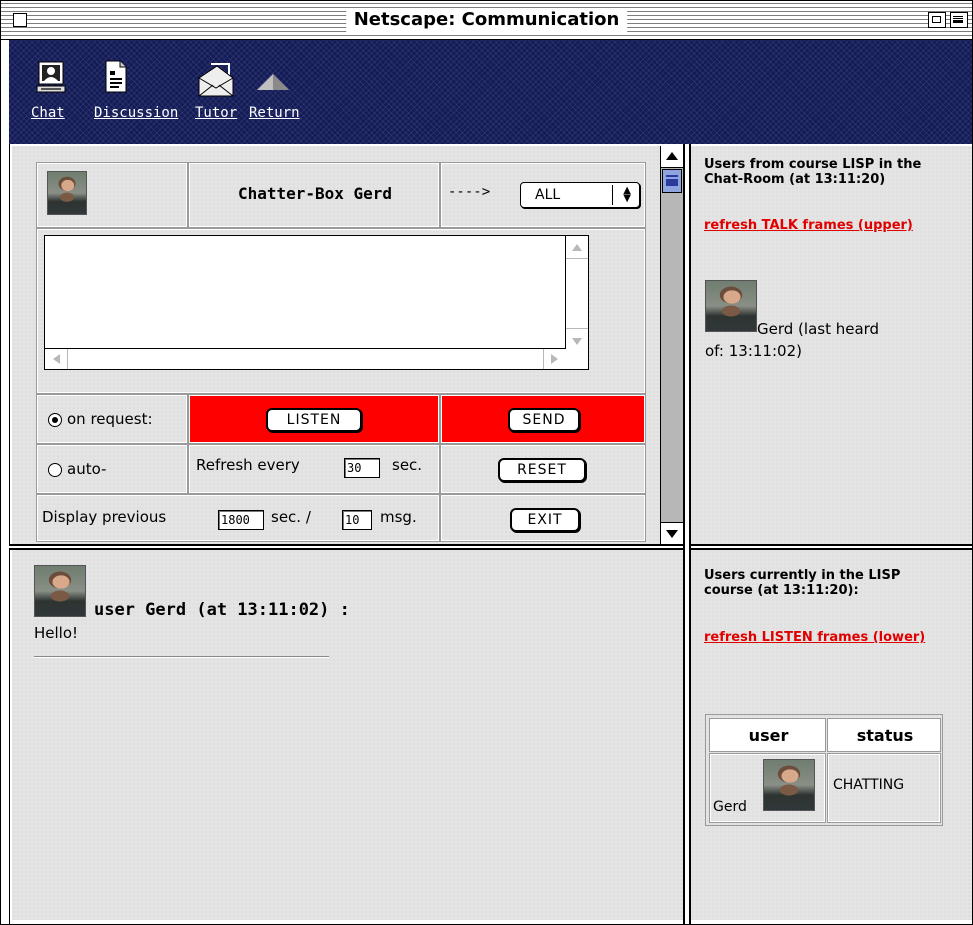 The width and height of the screenshot is (973, 925). Describe the element at coordinates (5, 482) in the screenshot. I see `window-left-edge` at that location.